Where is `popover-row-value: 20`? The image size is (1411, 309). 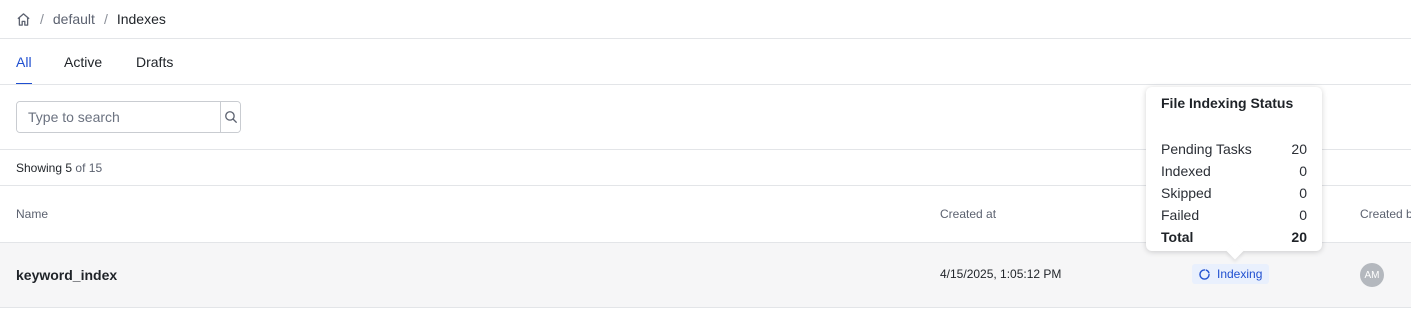
popover-row-value: 20 is located at coordinates (1299, 149).